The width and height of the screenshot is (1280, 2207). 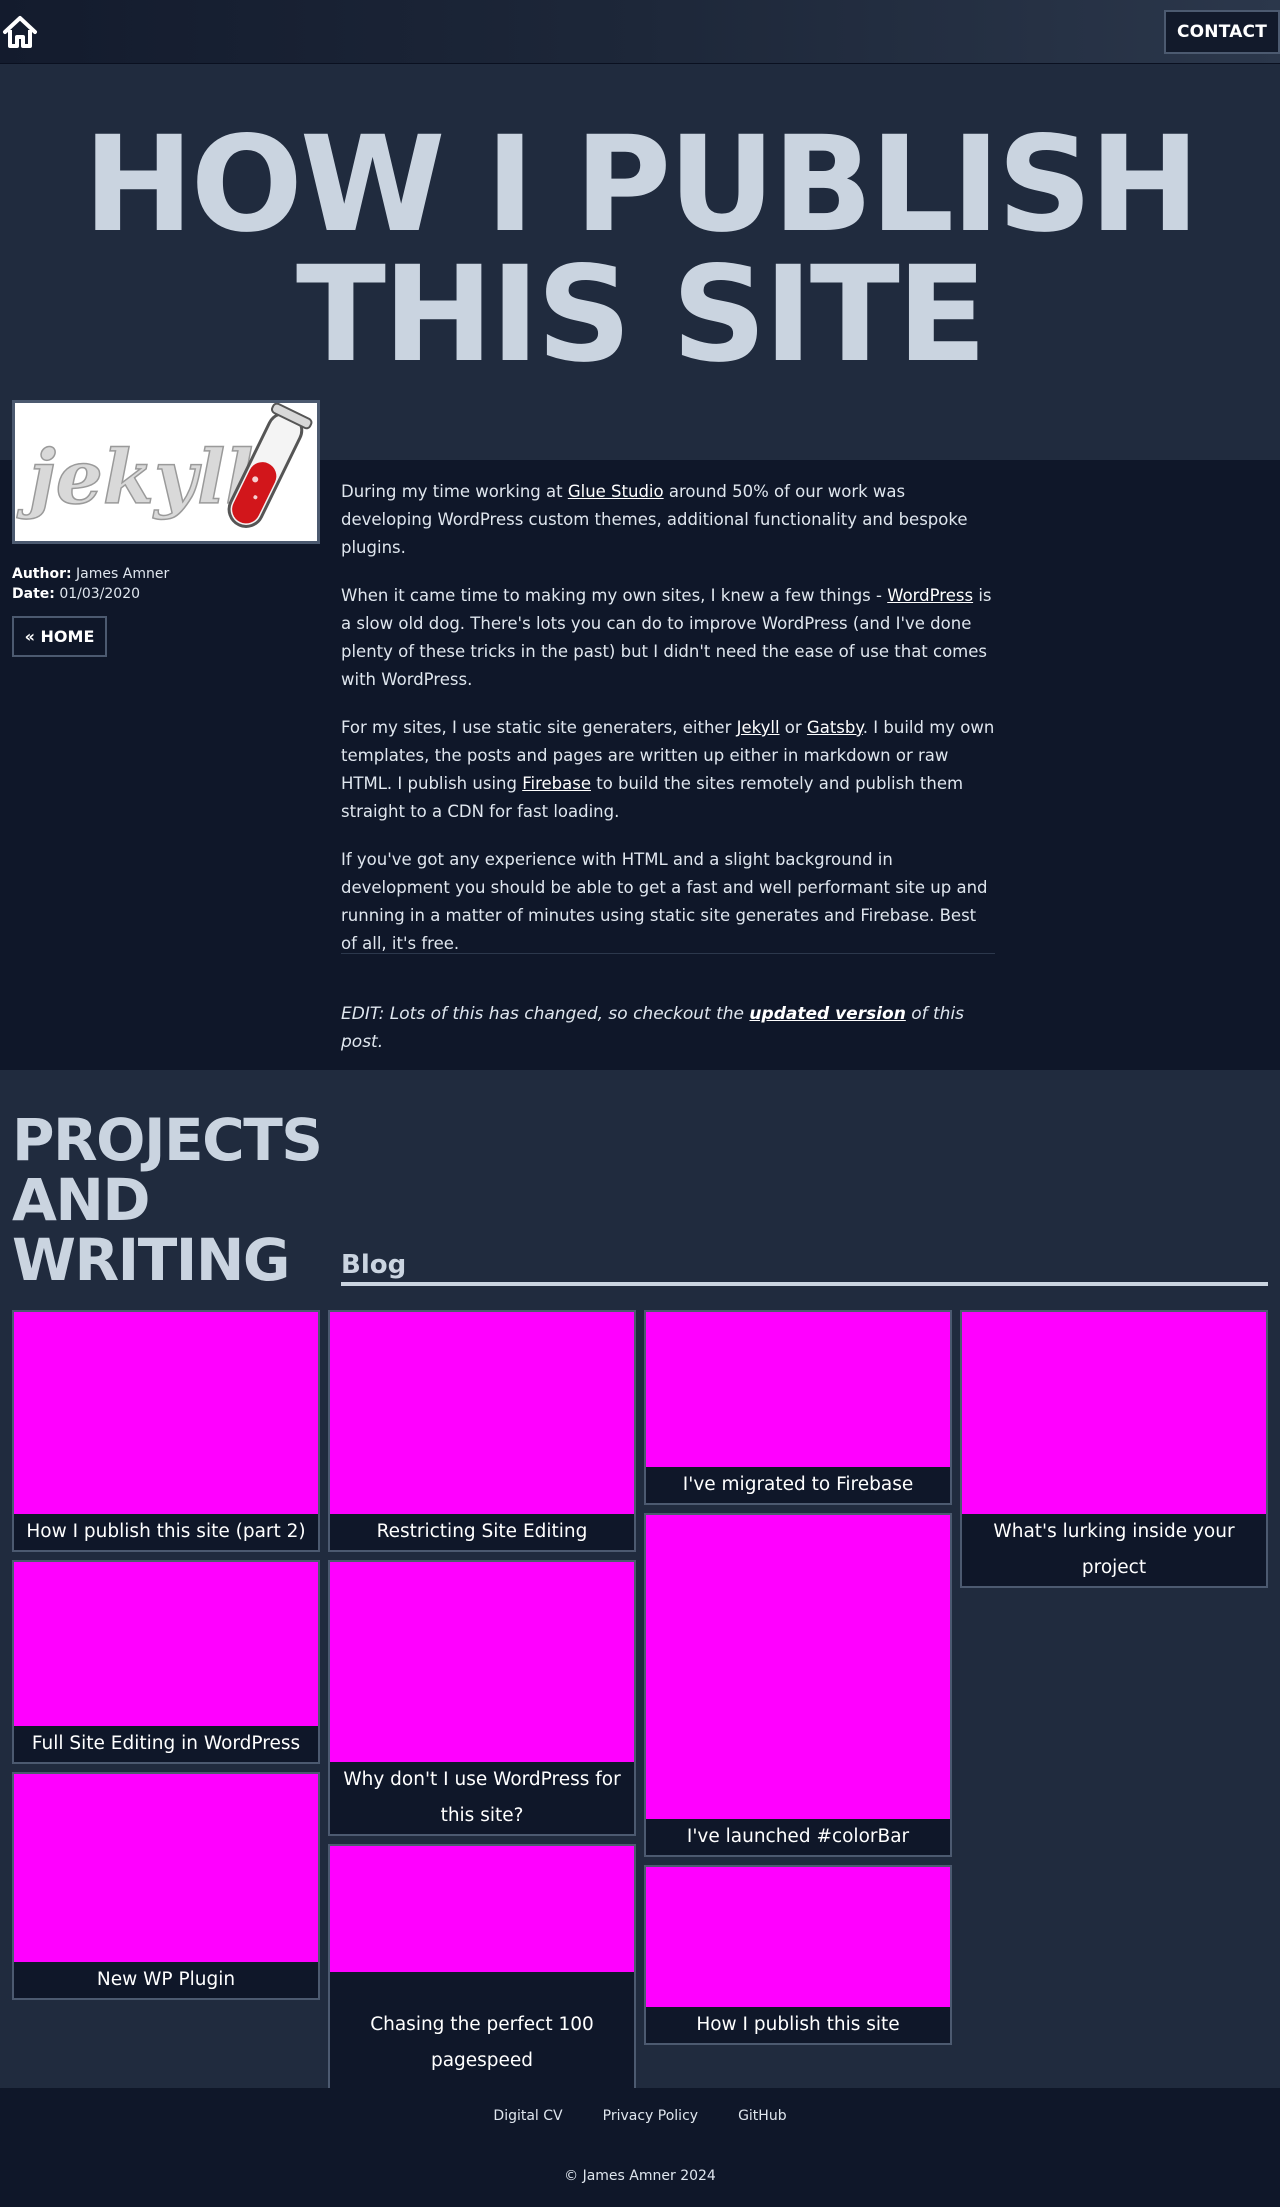 I want to click on blog-card: What's lurking inside your project, so click(x=1114, y=1449).